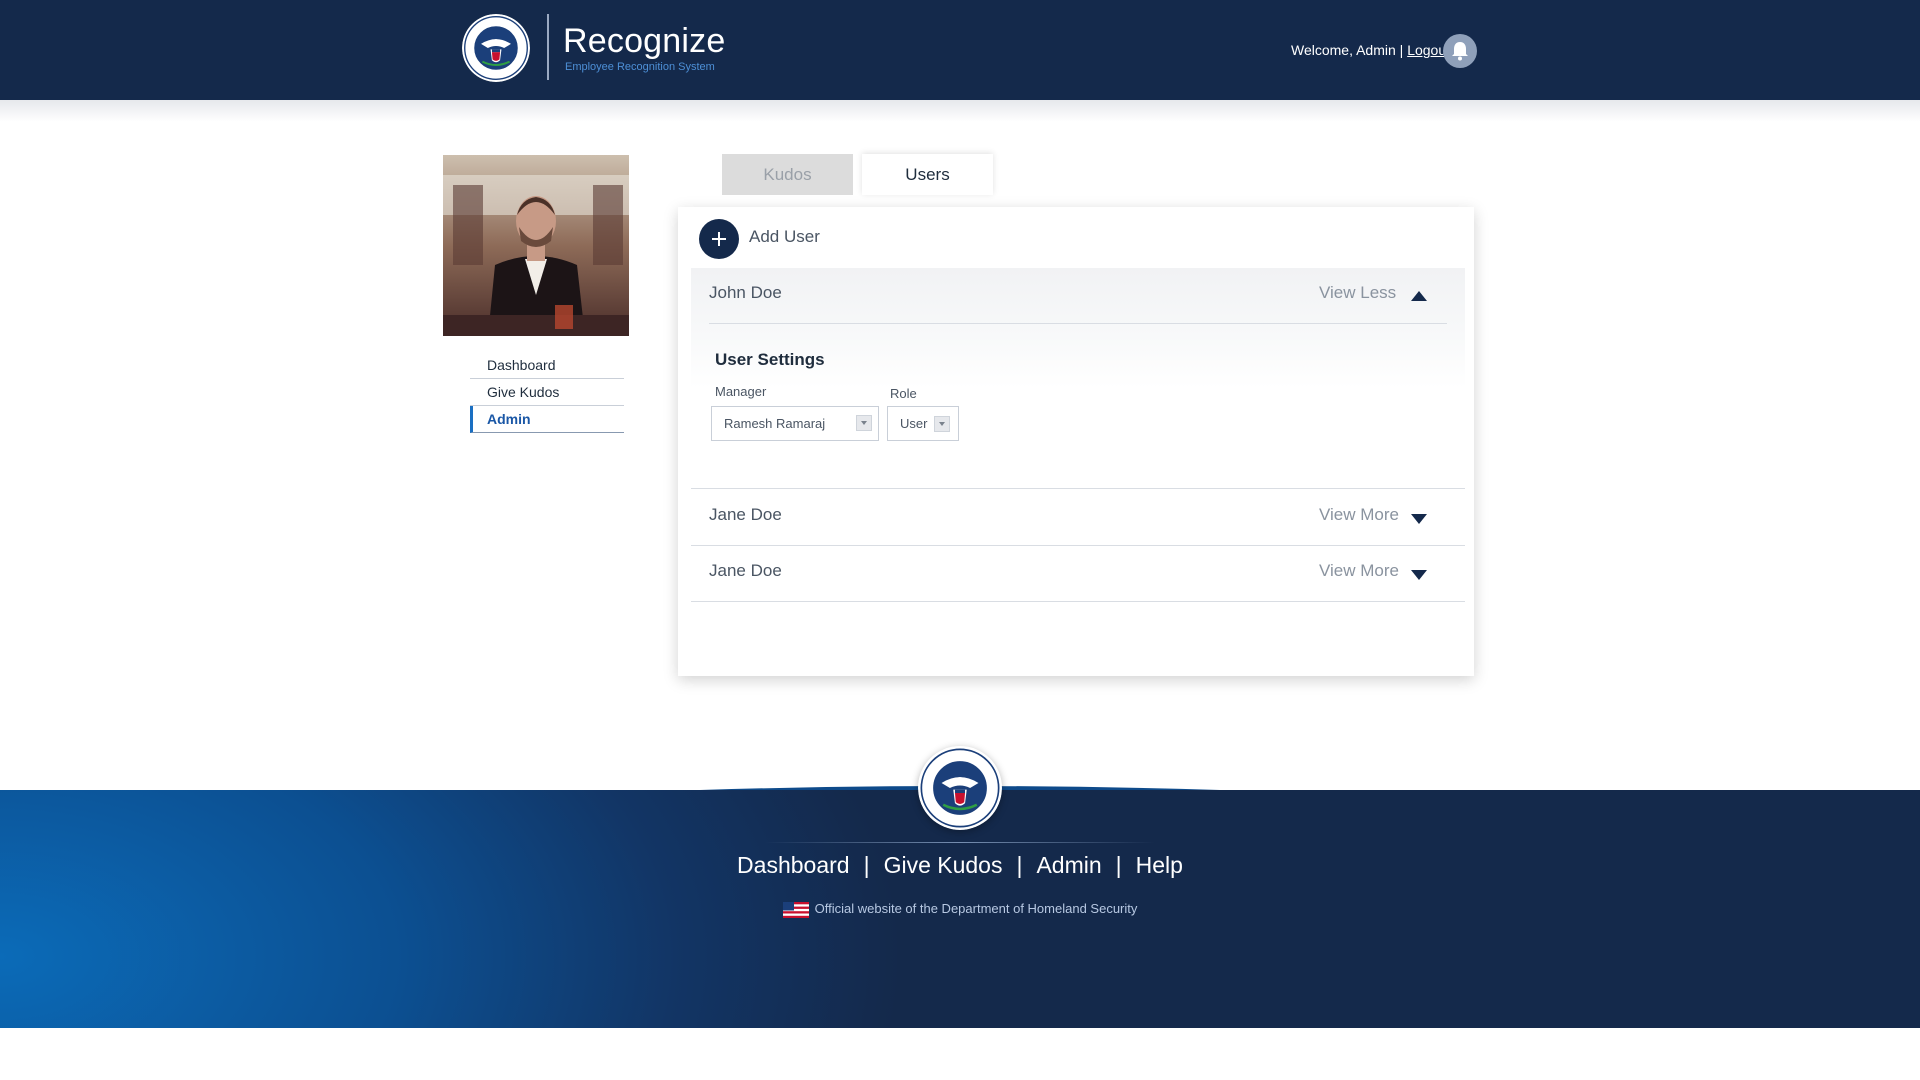 The width and height of the screenshot is (1920, 1080). What do you see at coordinates (1460, 51) in the screenshot?
I see `bell-icon` at bounding box center [1460, 51].